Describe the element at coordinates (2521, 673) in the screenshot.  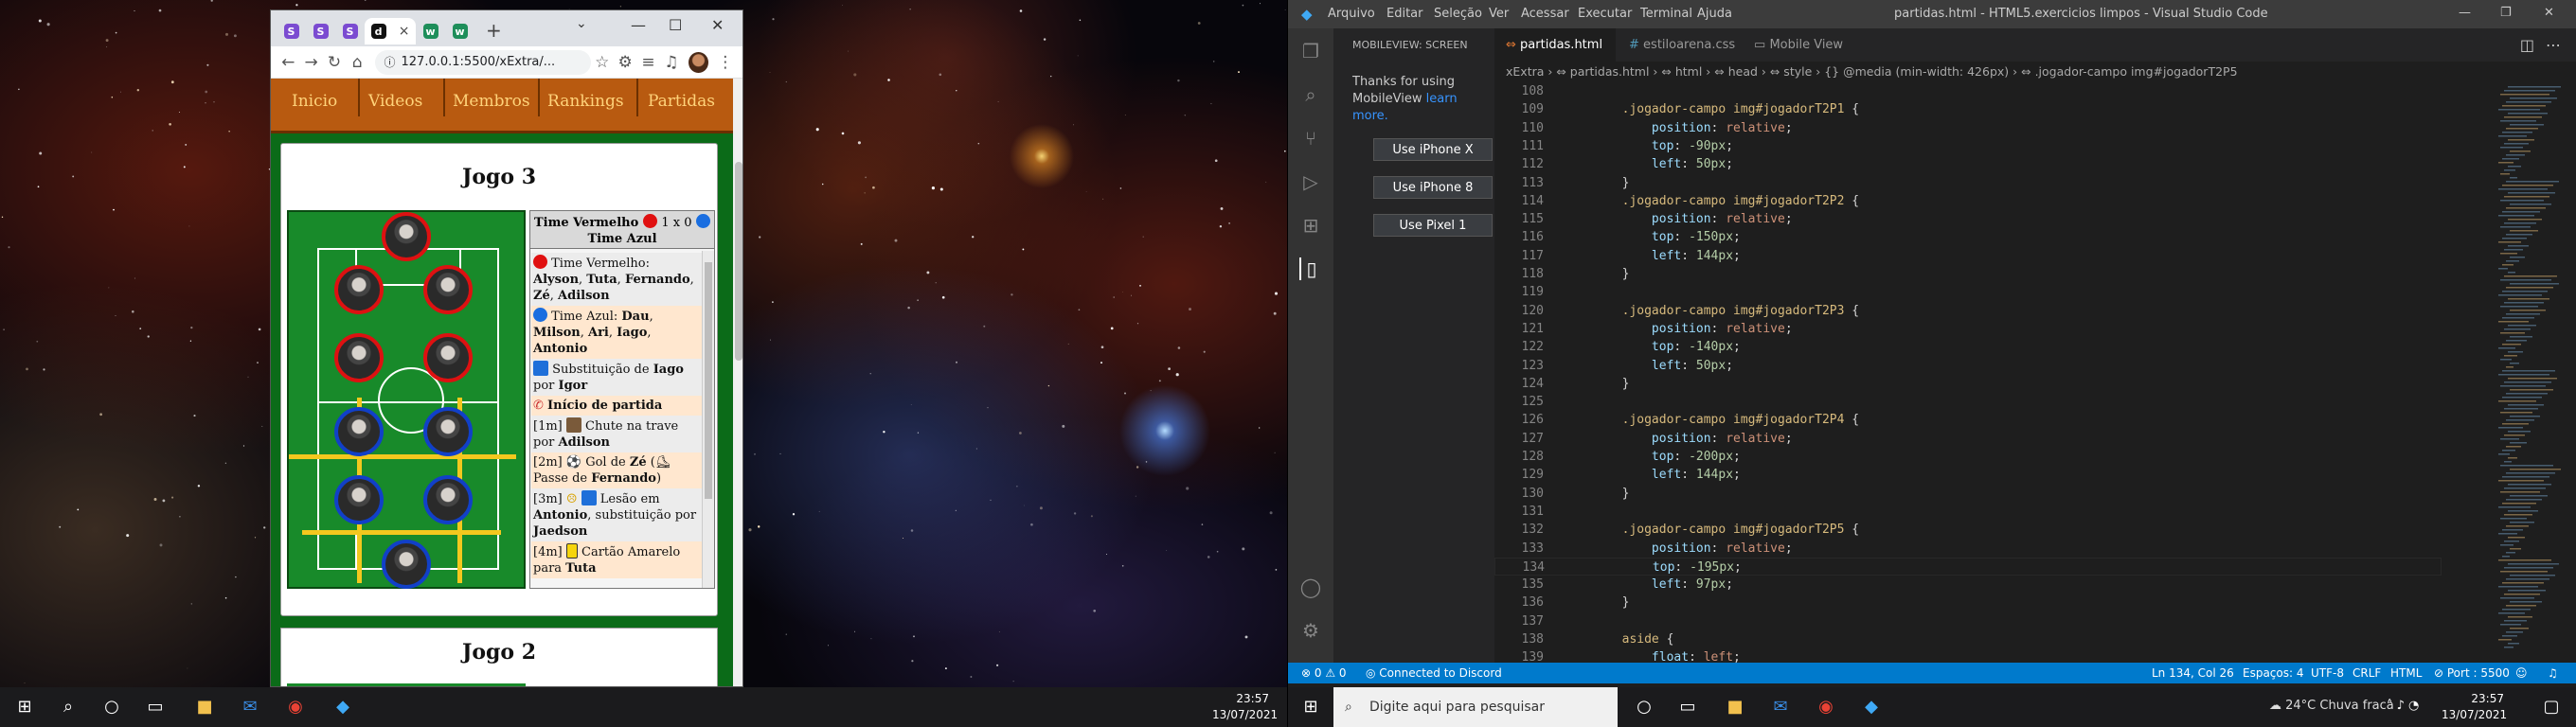
I see `feedback-icon: ☺` at that location.